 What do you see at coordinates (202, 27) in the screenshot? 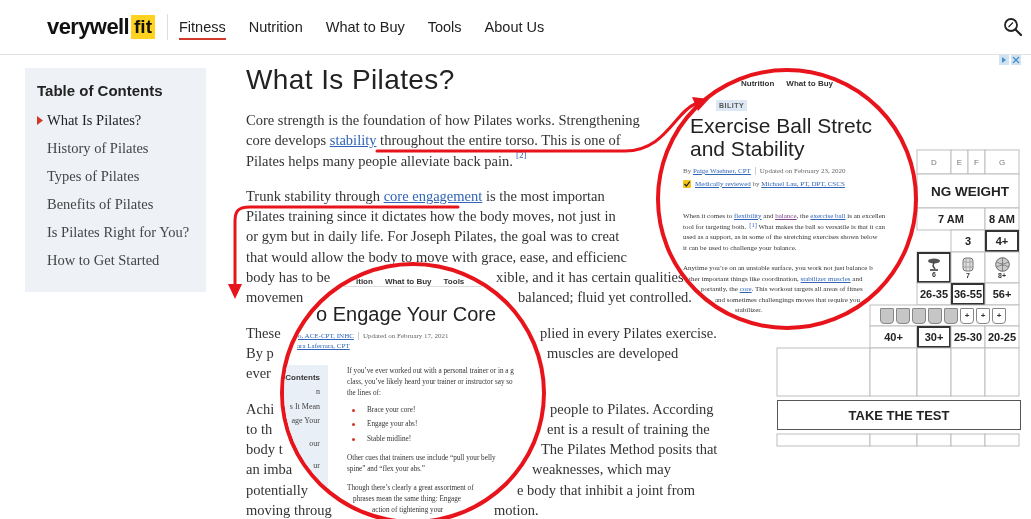
I see `nav-tab: Fitness` at bounding box center [202, 27].